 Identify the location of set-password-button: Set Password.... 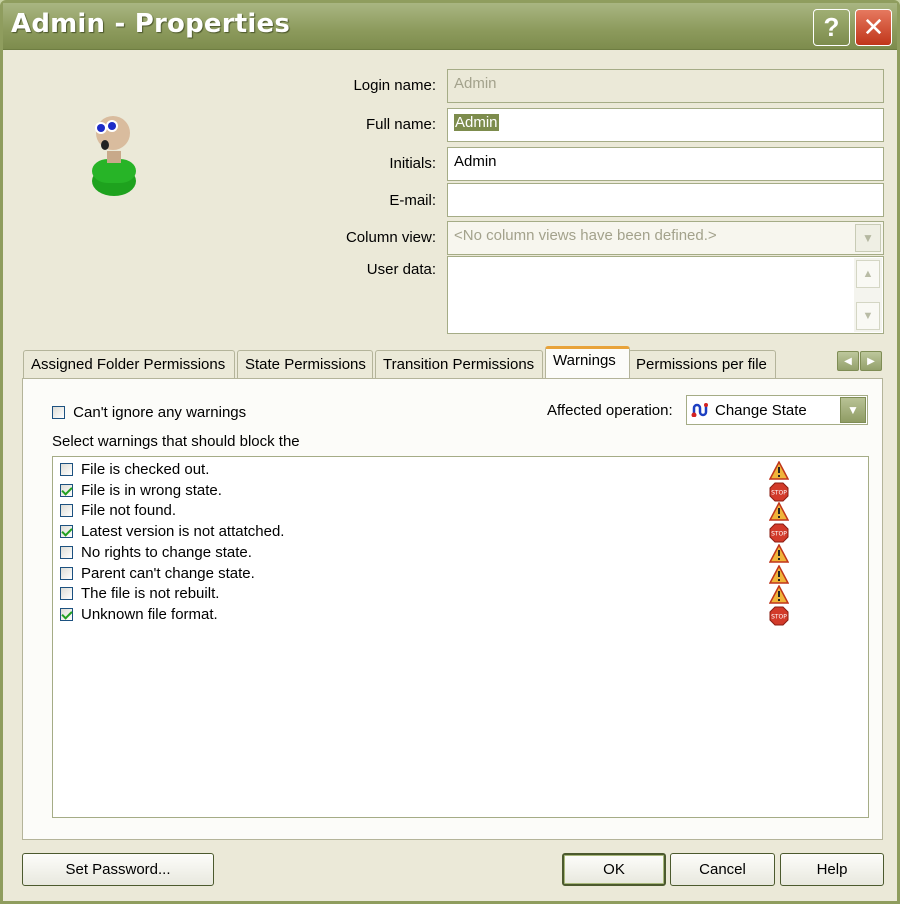
(118, 869).